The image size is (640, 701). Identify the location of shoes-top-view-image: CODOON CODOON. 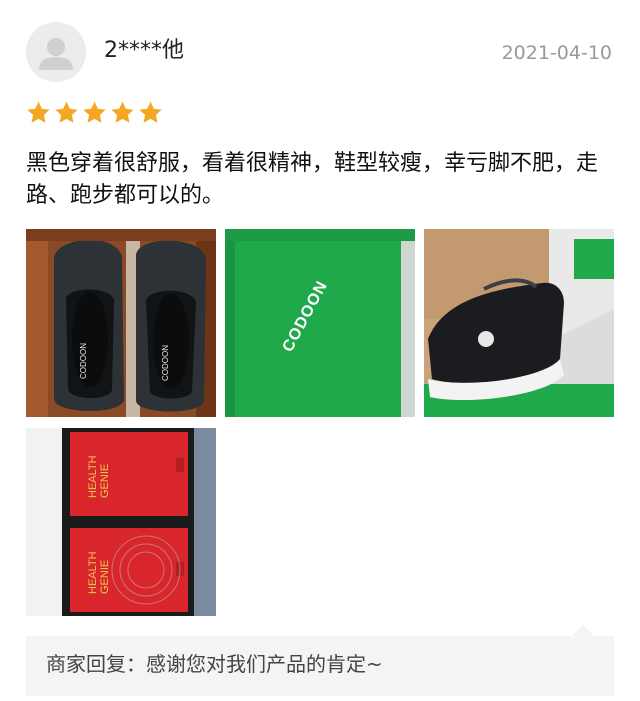
(121, 323).